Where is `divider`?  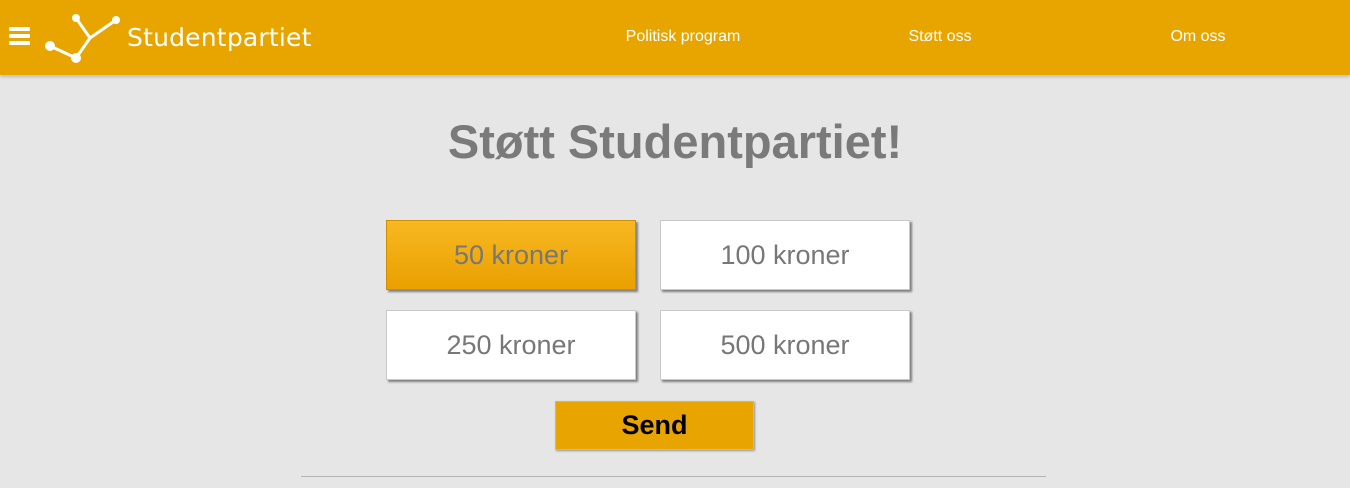 divider is located at coordinates (673, 476).